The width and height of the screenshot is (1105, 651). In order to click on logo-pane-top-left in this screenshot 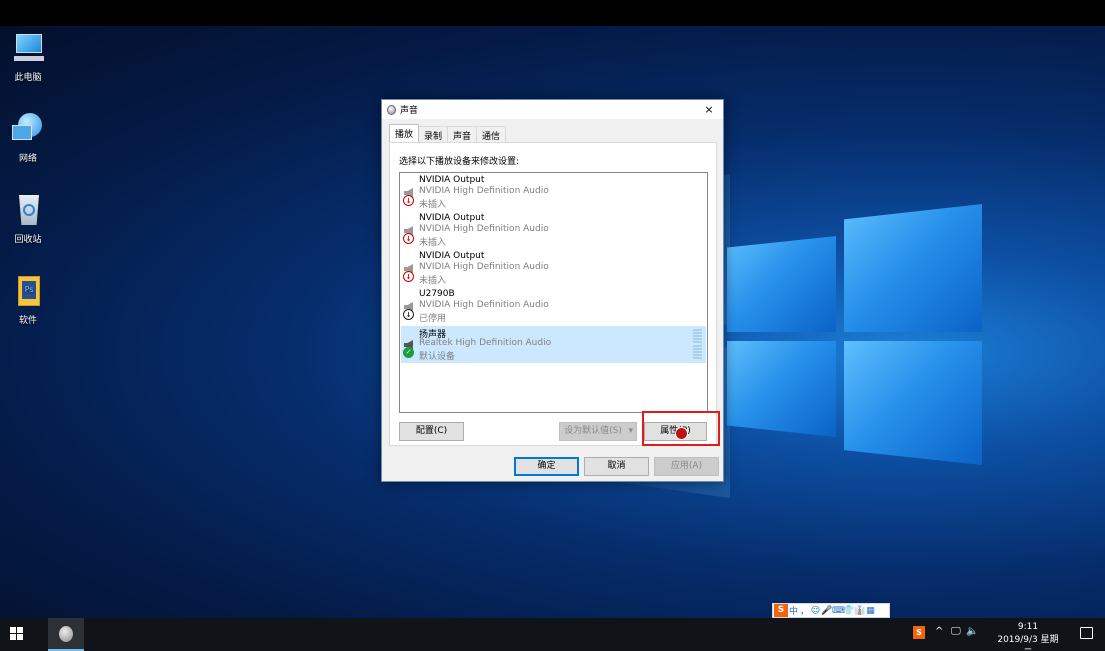, I will do `click(781, 284)`.